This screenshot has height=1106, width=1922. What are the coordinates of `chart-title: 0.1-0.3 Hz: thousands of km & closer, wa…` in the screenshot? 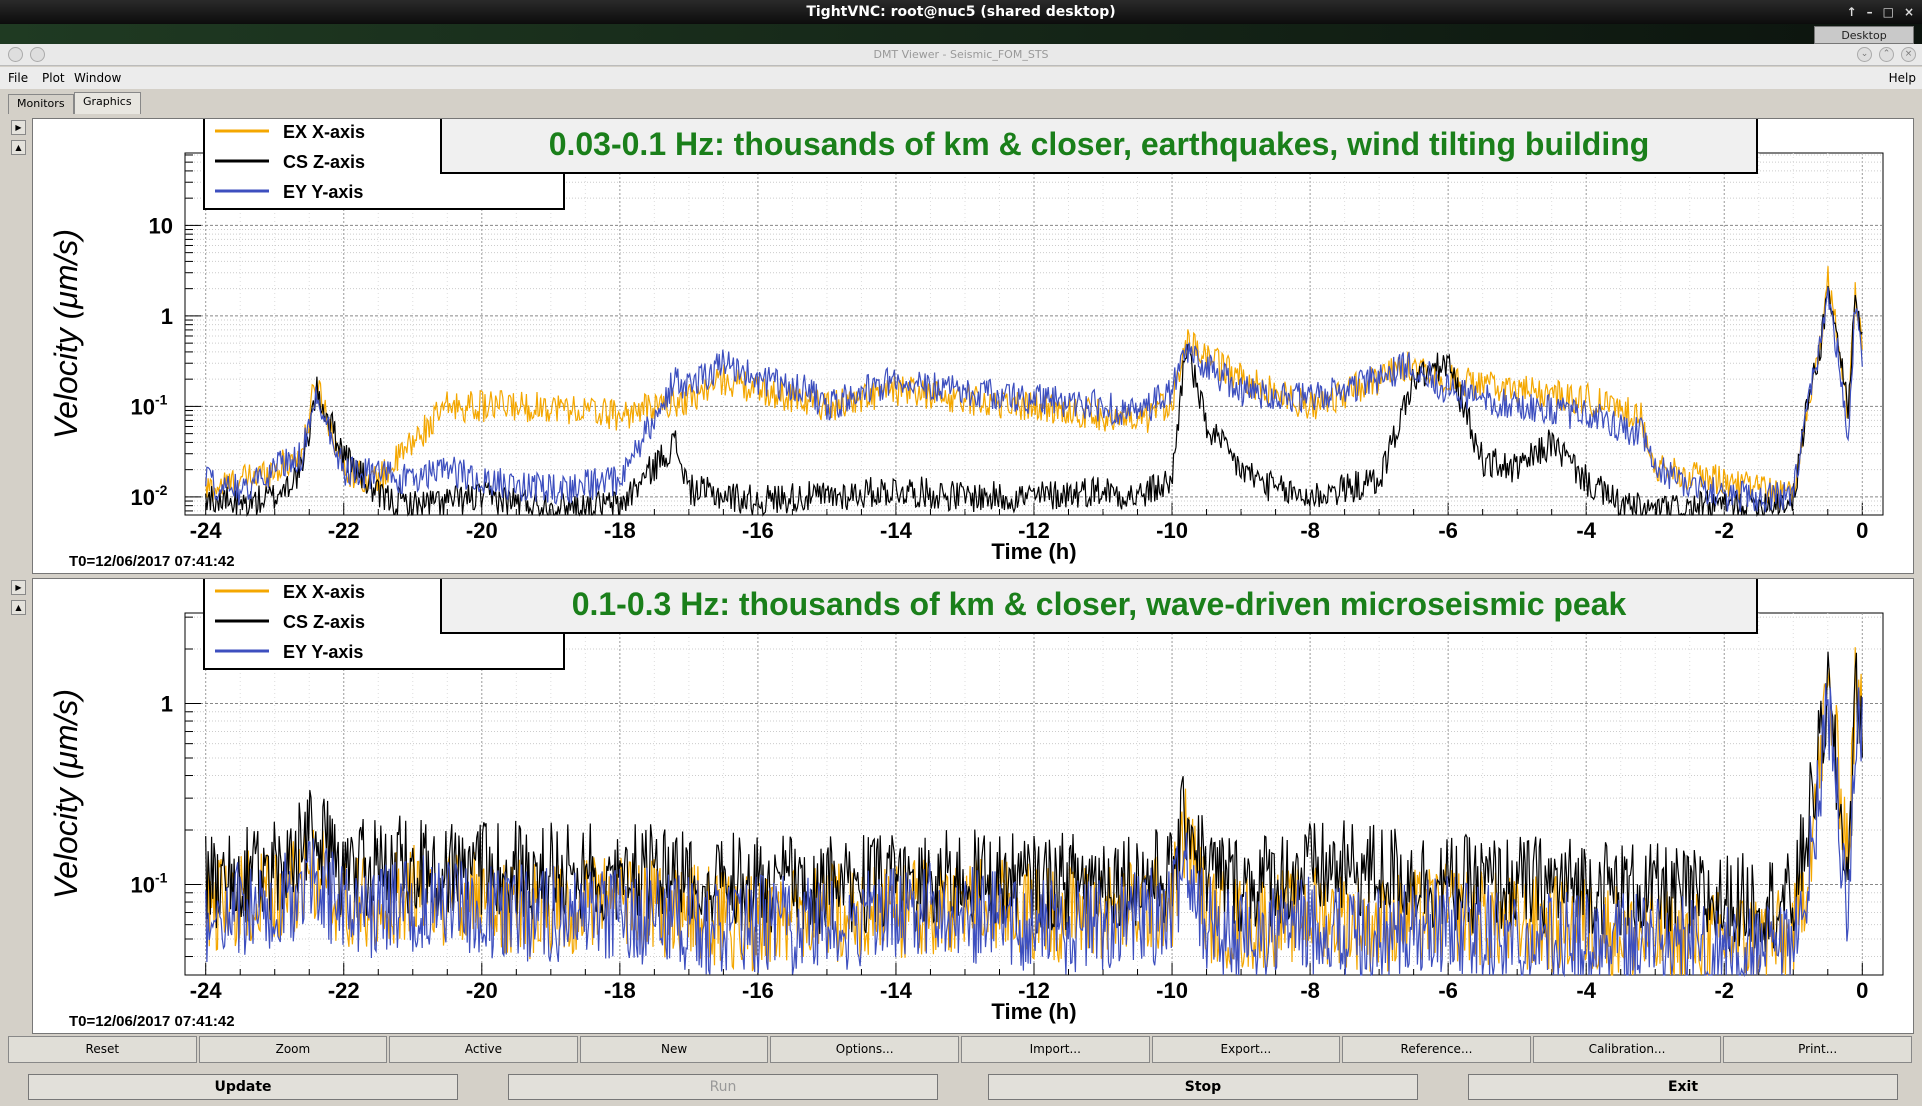 It's located at (1099, 604).